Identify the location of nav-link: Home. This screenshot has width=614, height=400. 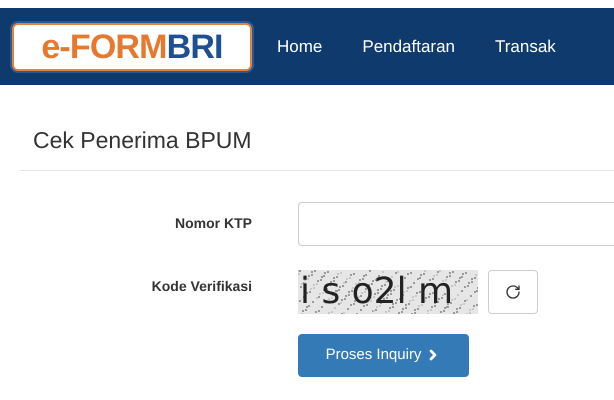
(299, 47).